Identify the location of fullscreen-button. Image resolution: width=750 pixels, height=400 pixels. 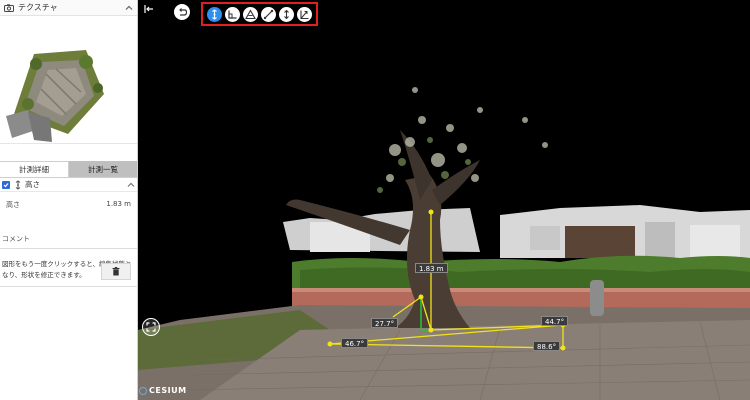
(151, 327).